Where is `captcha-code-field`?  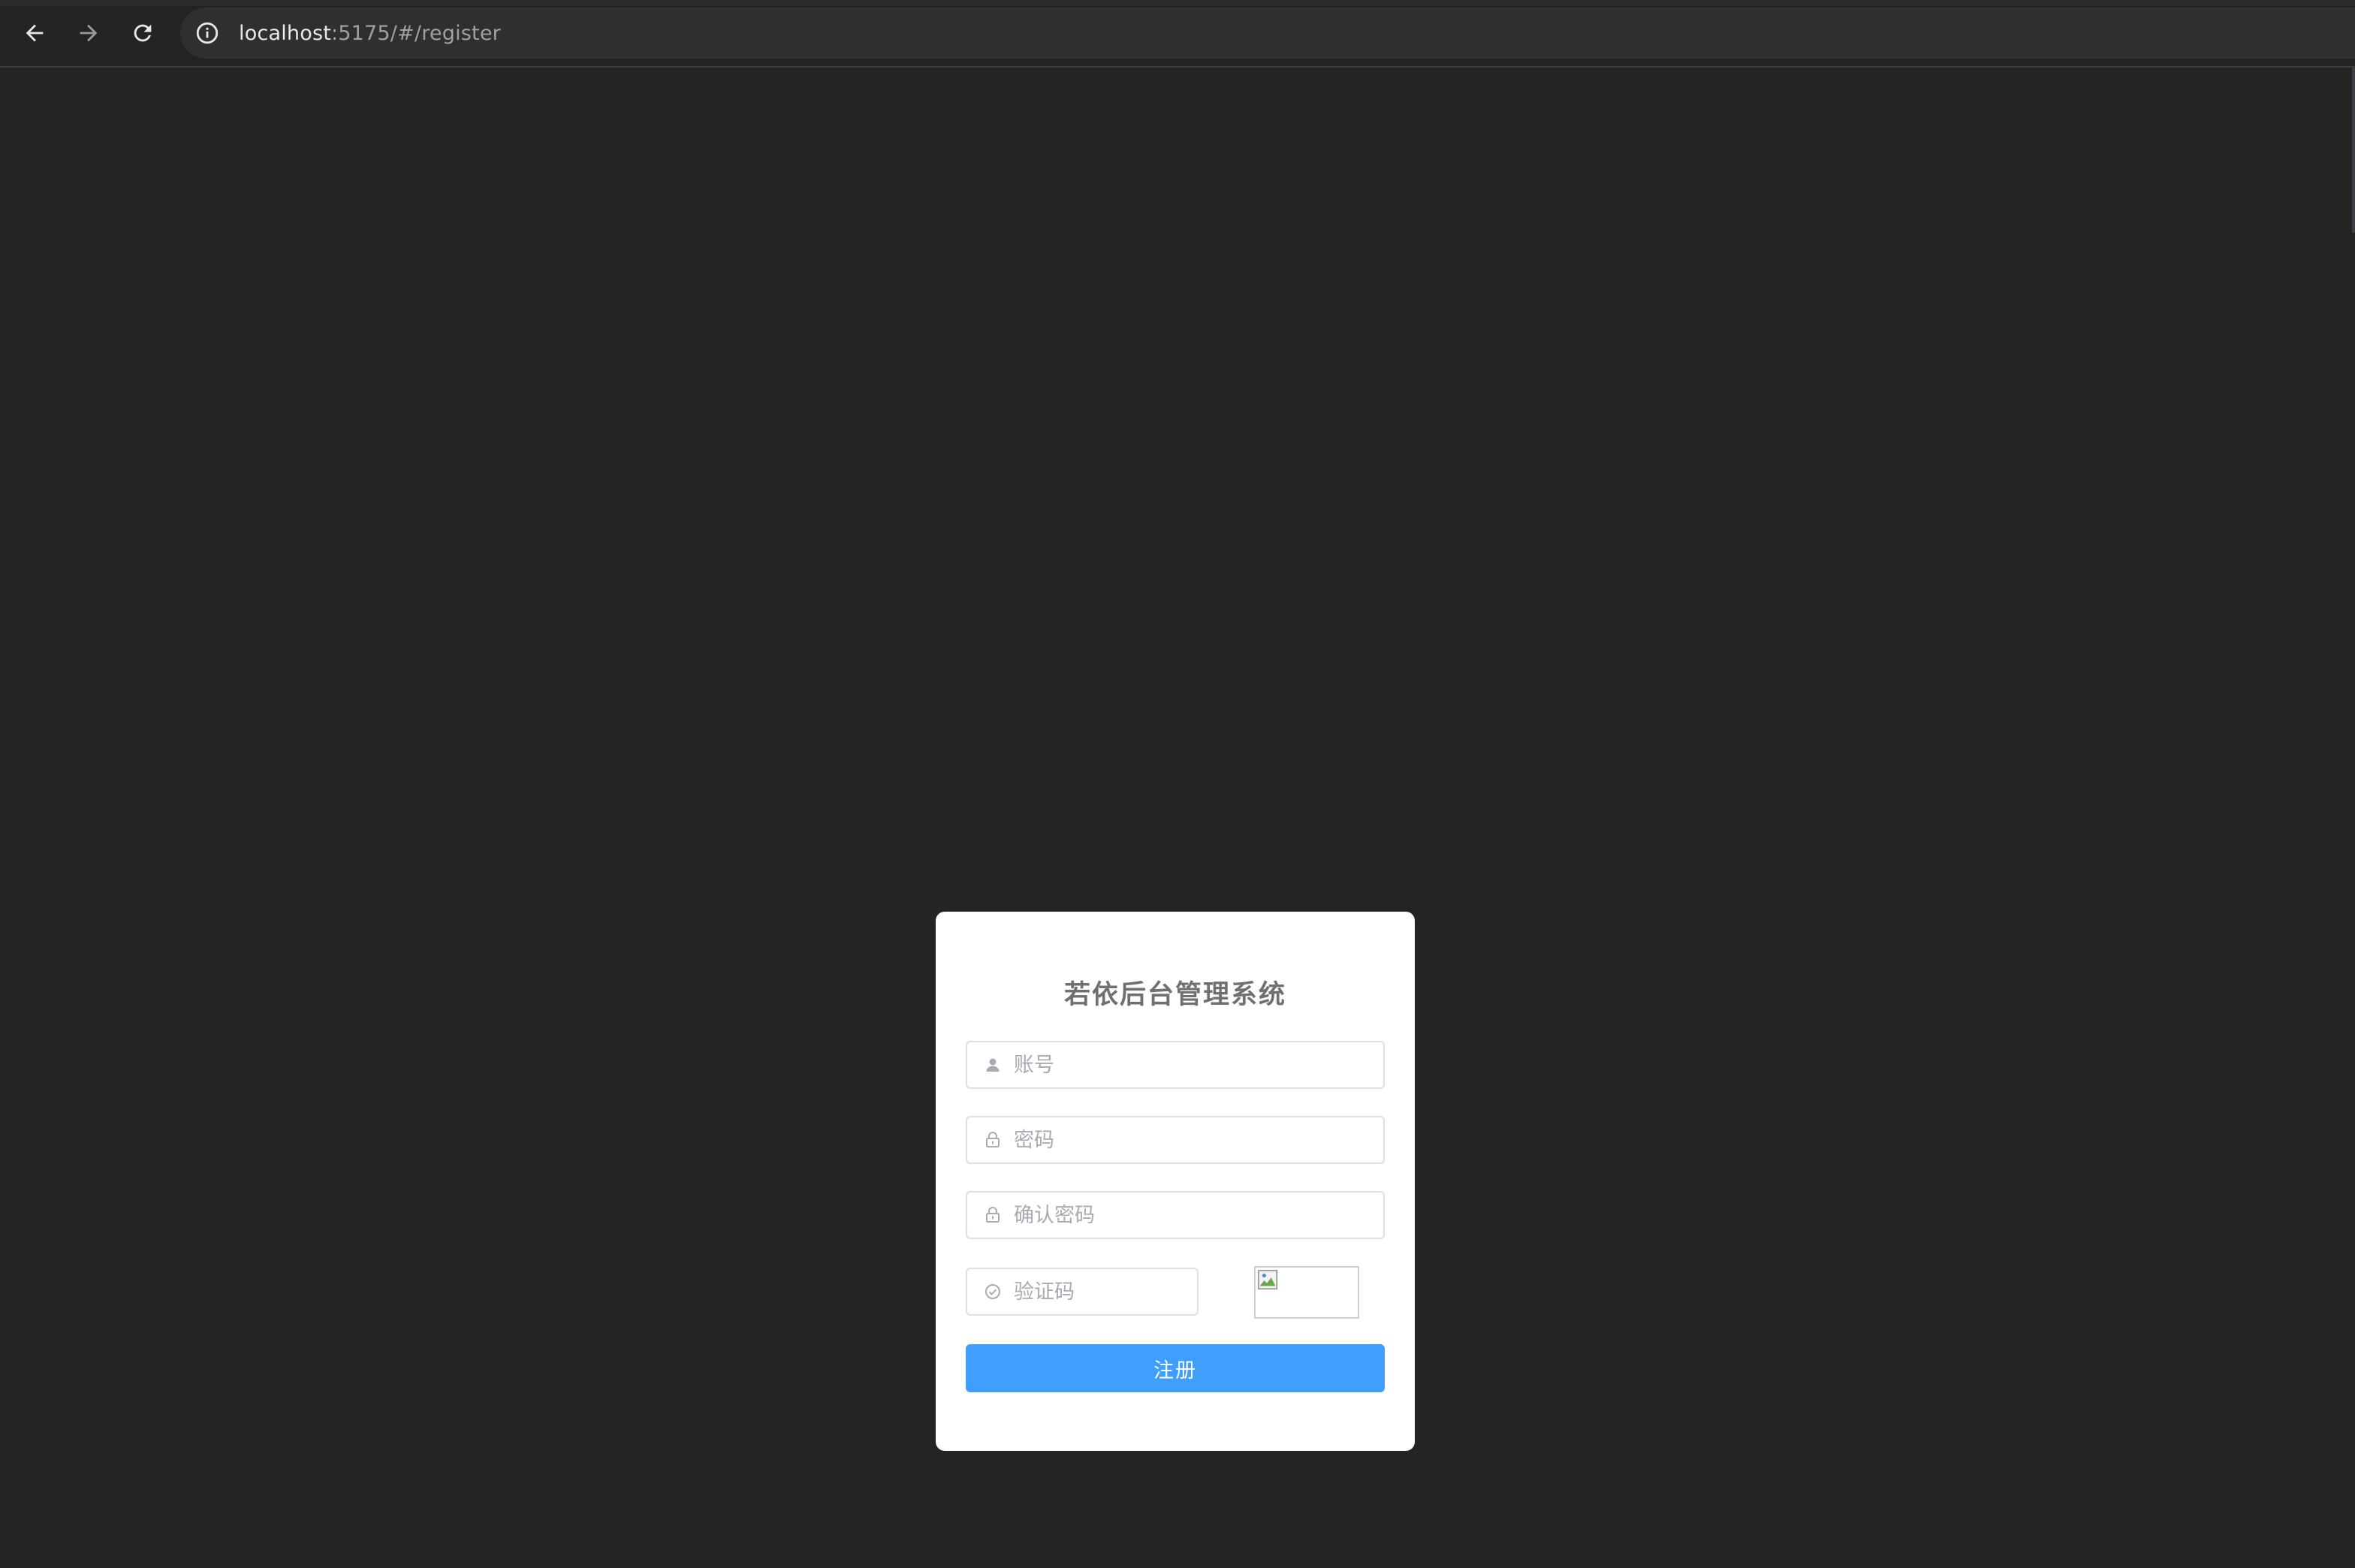
captcha-code-field is located at coordinates (1082, 1292).